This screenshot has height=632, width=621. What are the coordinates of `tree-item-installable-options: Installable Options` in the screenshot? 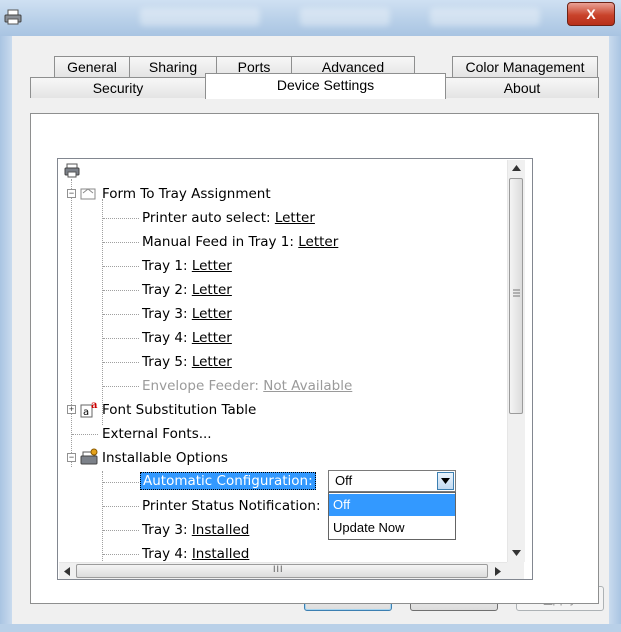 It's located at (165, 458).